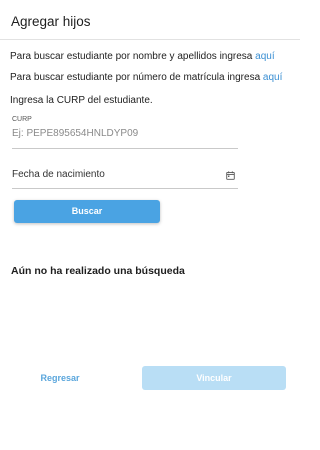 The height and width of the screenshot is (450, 320). I want to click on calendar-icon, so click(230, 175).